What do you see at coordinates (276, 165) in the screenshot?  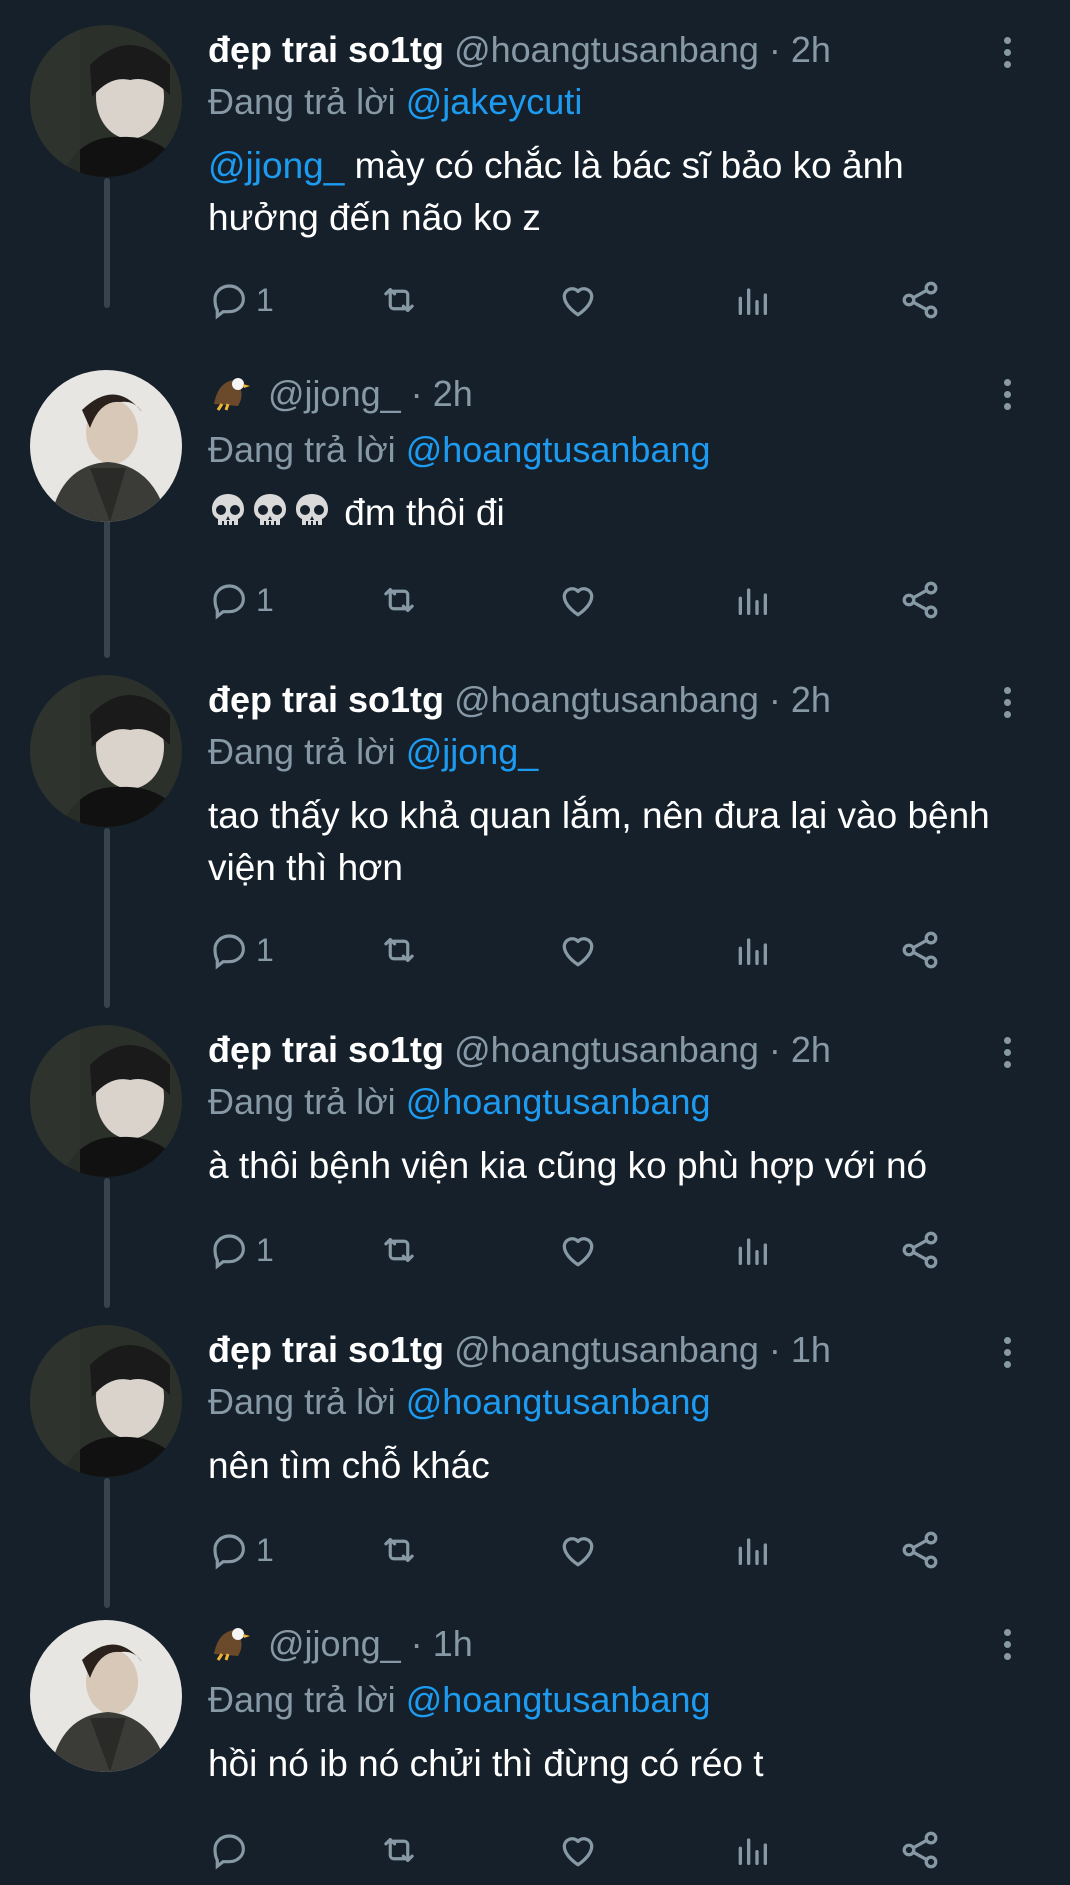 I see `mention-link: @jjong_` at bounding box center [276, 165].